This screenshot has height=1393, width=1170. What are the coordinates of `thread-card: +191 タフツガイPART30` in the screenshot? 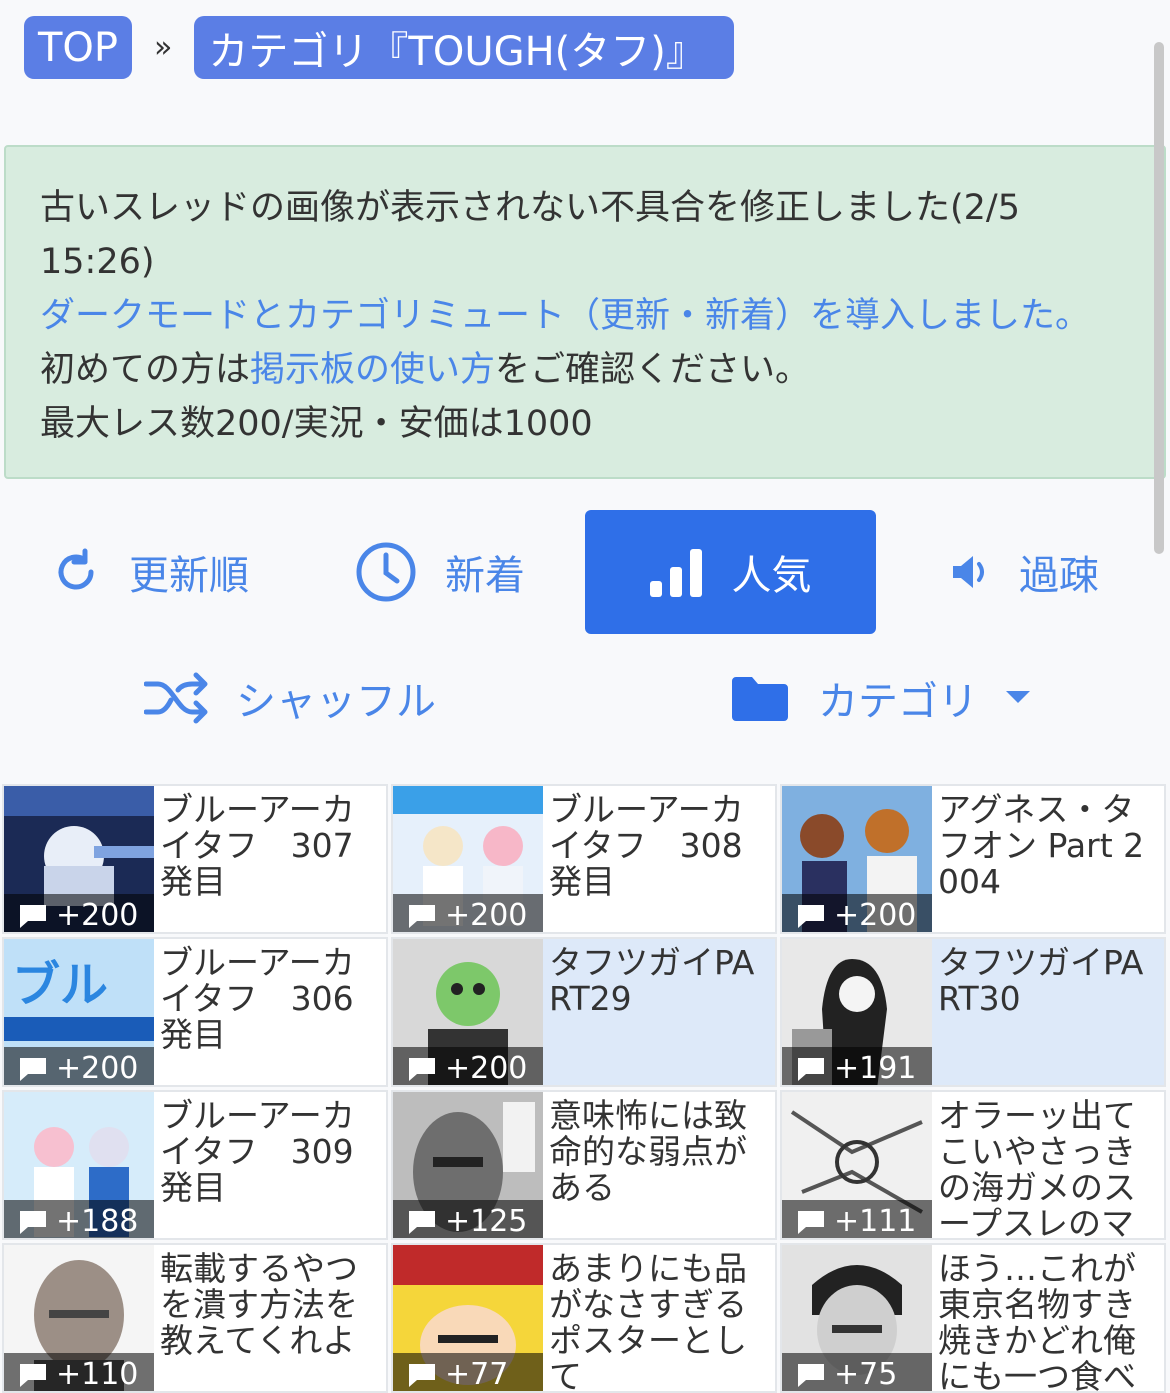 It's located at (973, 1012).